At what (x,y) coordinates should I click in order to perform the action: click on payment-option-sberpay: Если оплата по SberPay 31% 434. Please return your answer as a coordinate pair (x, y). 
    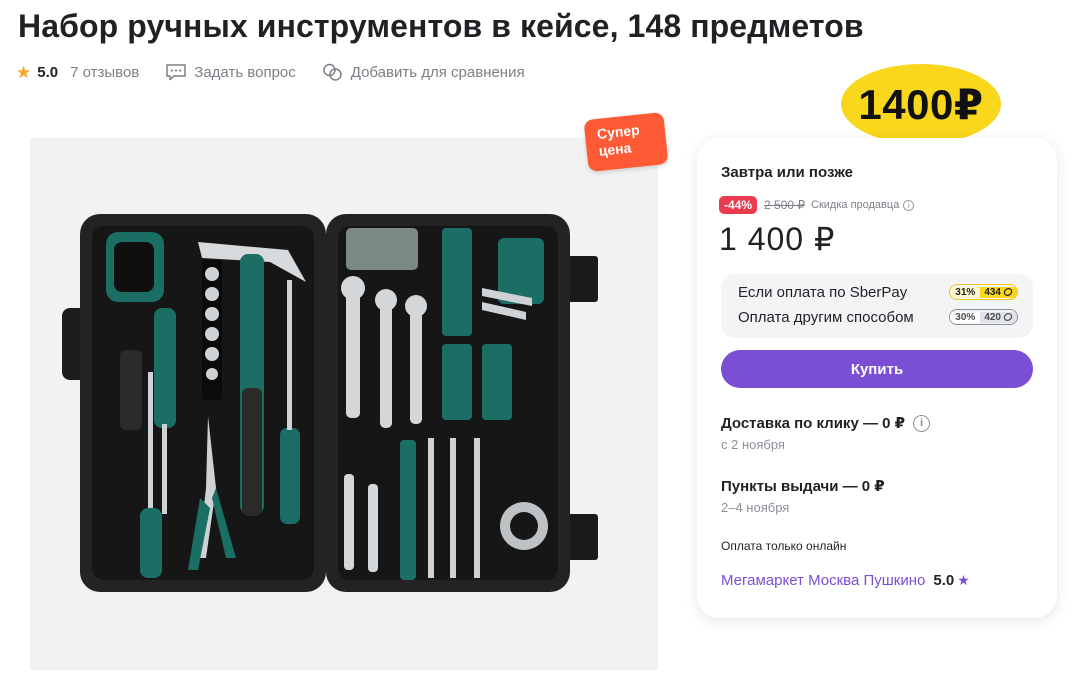
    Looking at the image, I should click on (878, 292).